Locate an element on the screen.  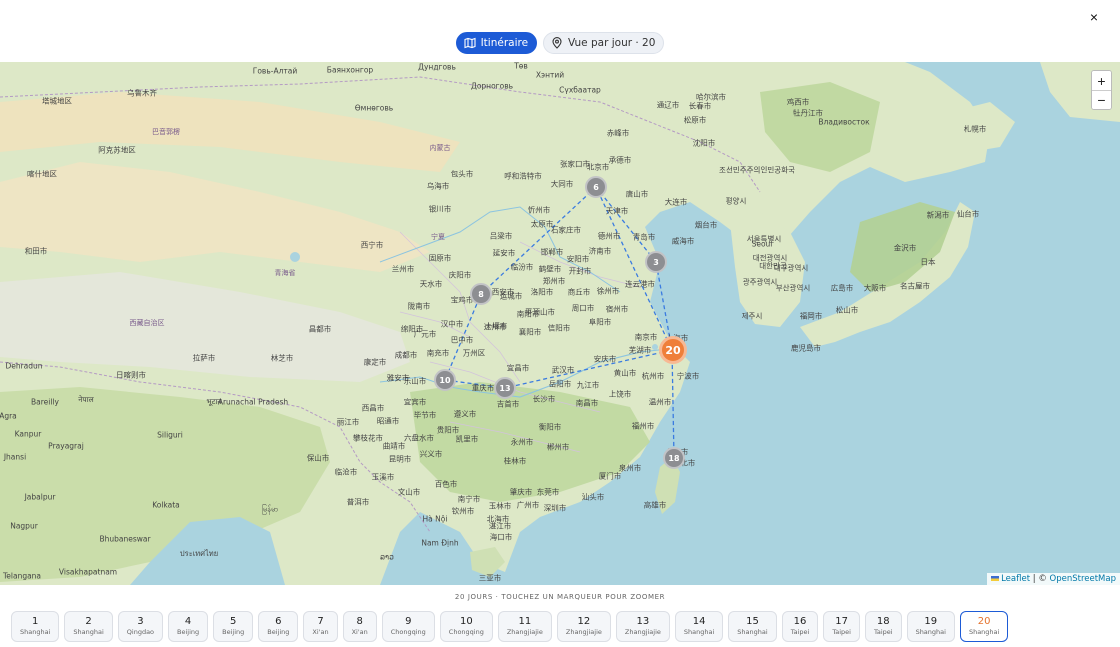
day-chip-10: 10 Chongqing is located at coordinates (466, 626).